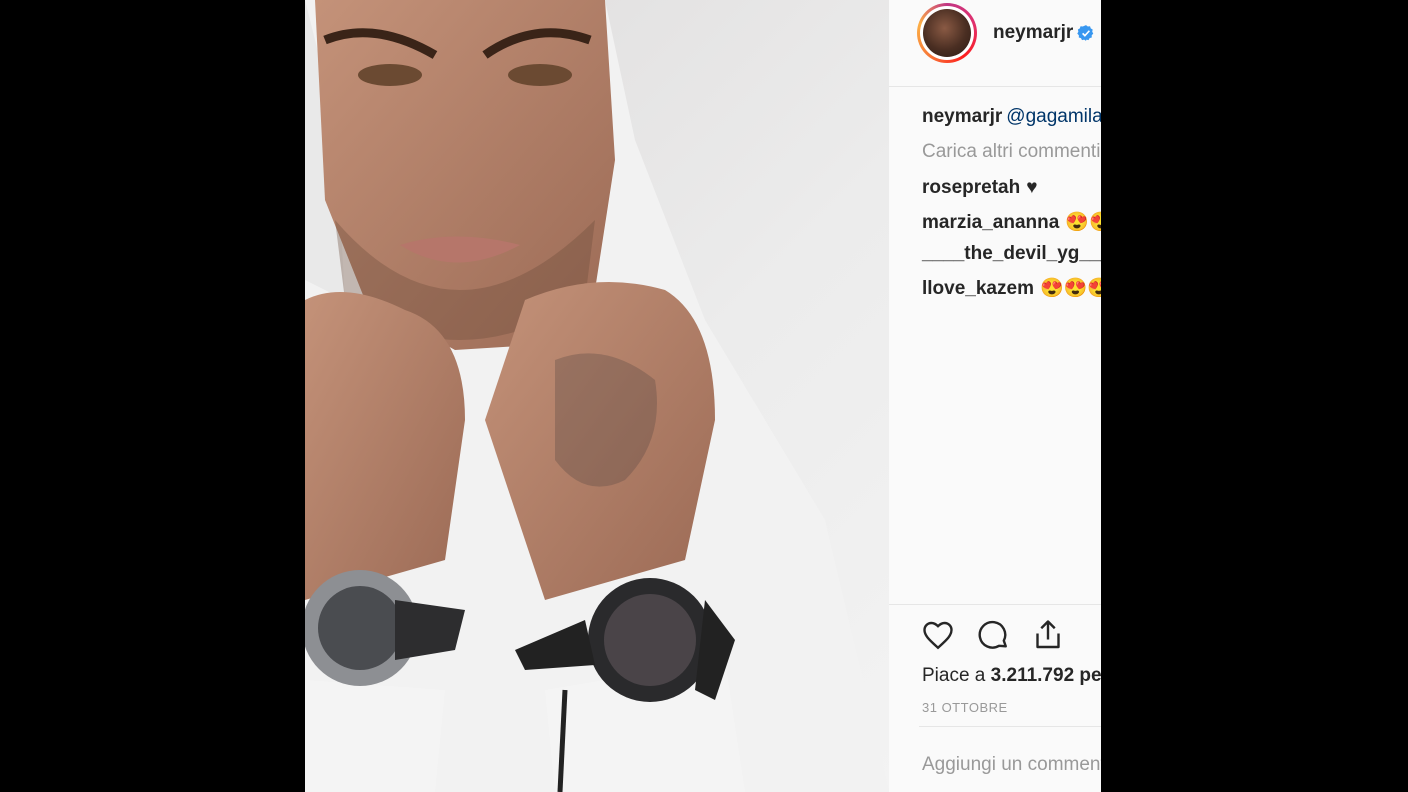 The image size is (1408, 792). I want to click on comment-text: 😍😍, so click(1083, 222).